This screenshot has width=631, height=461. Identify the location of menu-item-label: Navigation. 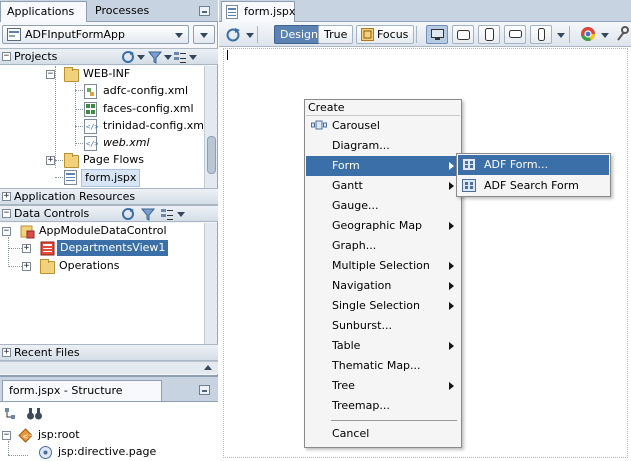
(362, 285).